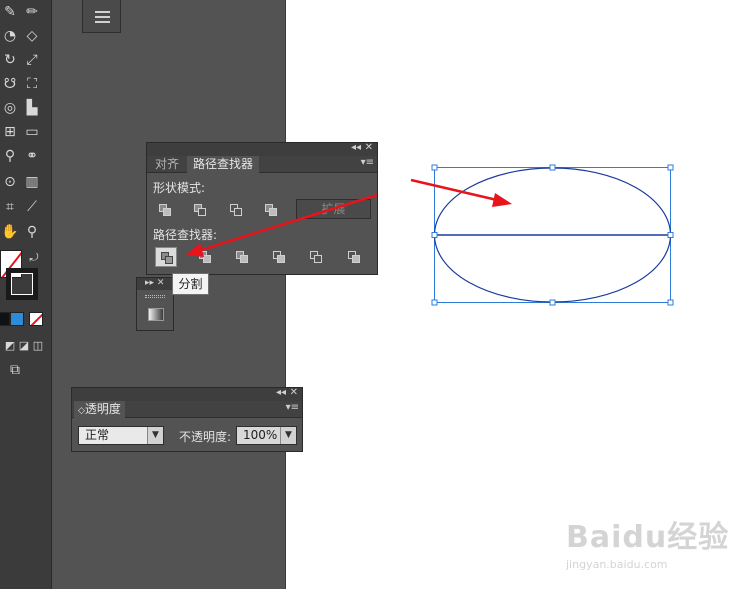 This screenshot has width=743, height=589. What do you see at coordinates (648, 537) in the screenshot?
I see `watermark-logo: Baidu经验` at bounding box center [648, 537].